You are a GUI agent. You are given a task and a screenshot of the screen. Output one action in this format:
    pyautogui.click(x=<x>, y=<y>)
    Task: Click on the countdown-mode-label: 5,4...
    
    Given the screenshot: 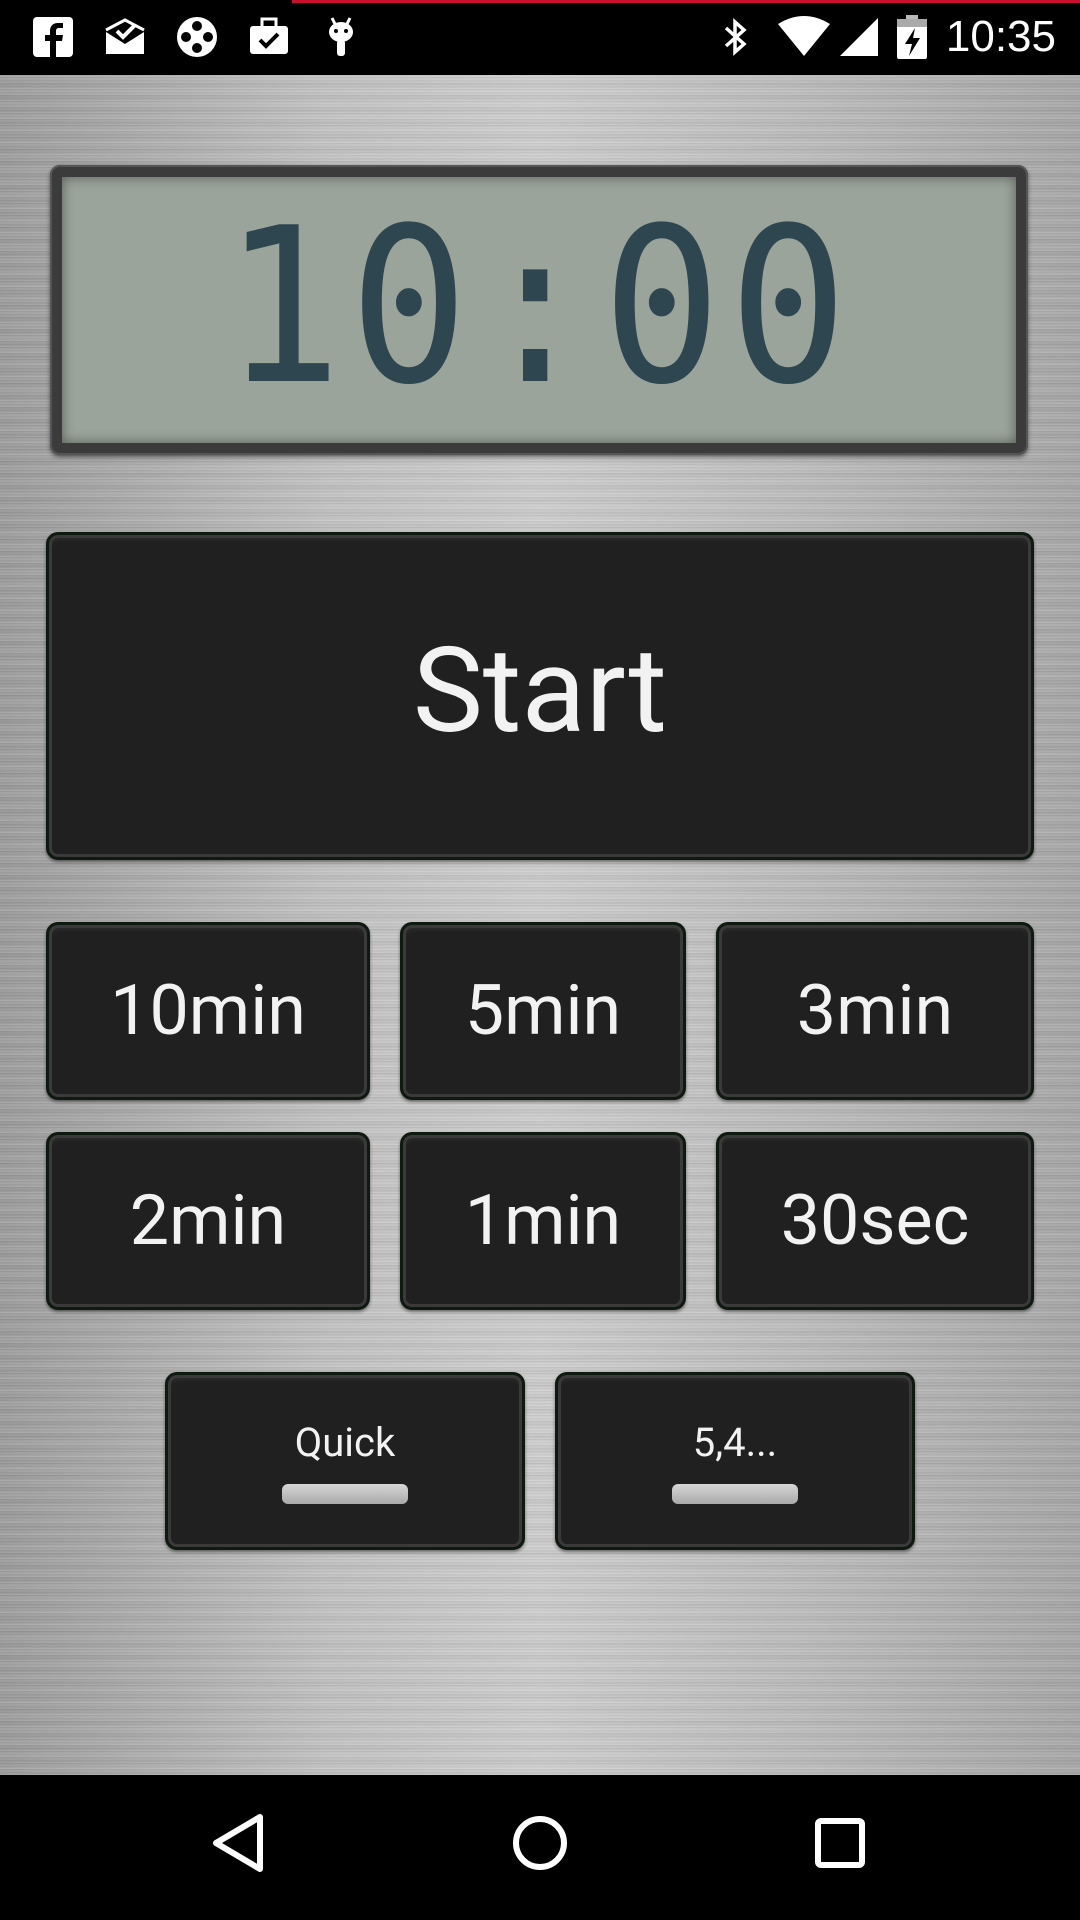 What is the action you would take?
    pyautogui.click(x=735, y=1442)
    